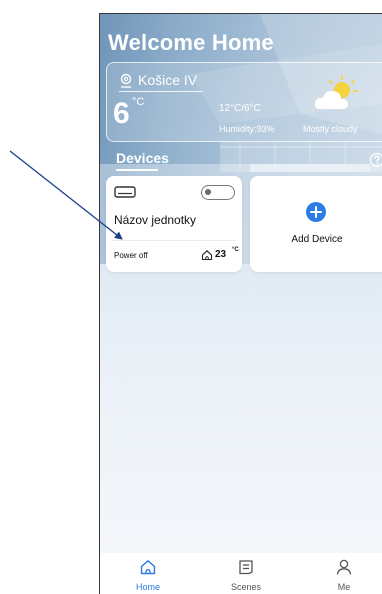 This screenshot has width=382, height=594. What do you see at coordinates (375, 160) in the screenshot?
I see `help-icon` at bounding box center [375, 160].